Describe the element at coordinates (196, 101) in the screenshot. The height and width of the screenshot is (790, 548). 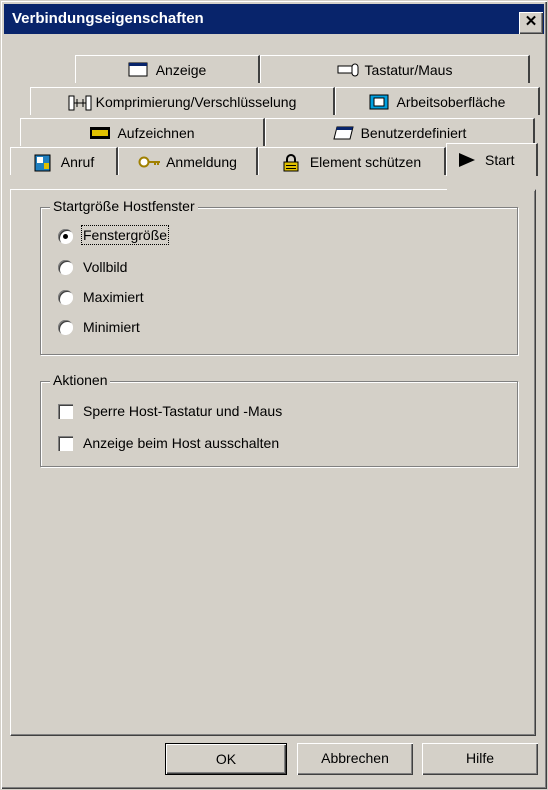
I see `tab-label: Komprimierung/Verschlüsselung` at that location.